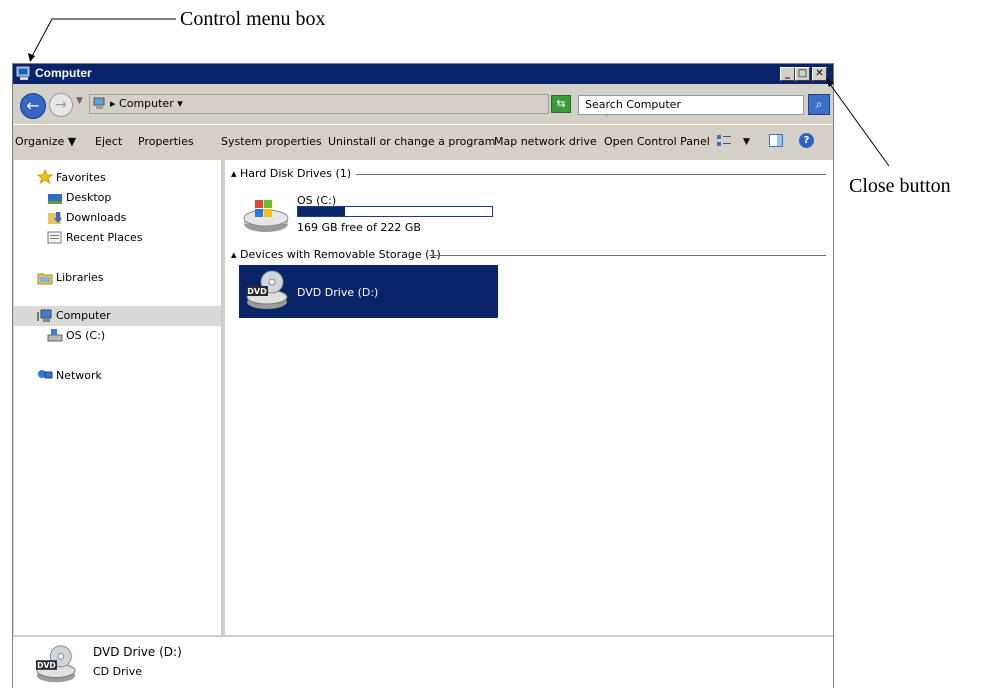 Image resolution: width=988 pixels, height=691 pixels. Describe the element at coordinates (81, 177) in the screenshot. I see `nav-item-favorites: Favorites` at that location.